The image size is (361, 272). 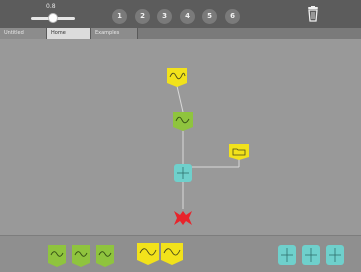 I want to click on top-toolbar: 0.8 1 2 3 4 5 6, so click(x=180, y=14).